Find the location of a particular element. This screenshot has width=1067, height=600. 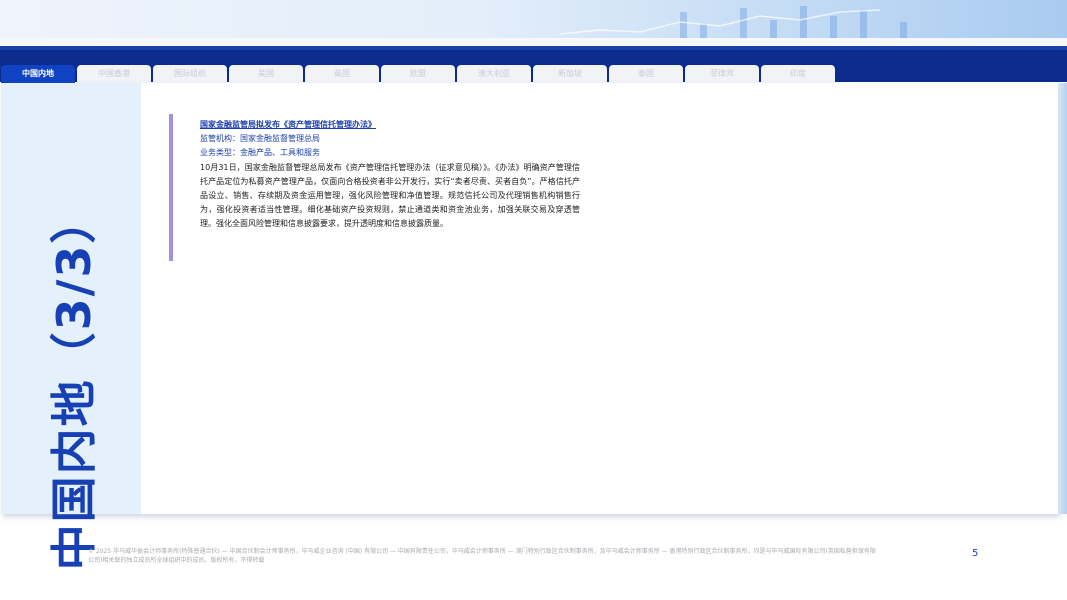

article-title-link: 国家金融监管局拟发布《资产管理信托管理办法》 is located at coordinates (390, 125).